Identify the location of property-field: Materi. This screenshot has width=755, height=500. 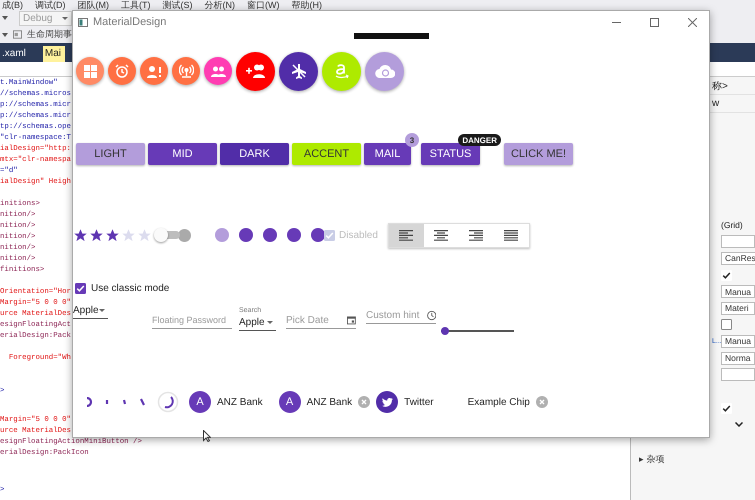
(738, 308).